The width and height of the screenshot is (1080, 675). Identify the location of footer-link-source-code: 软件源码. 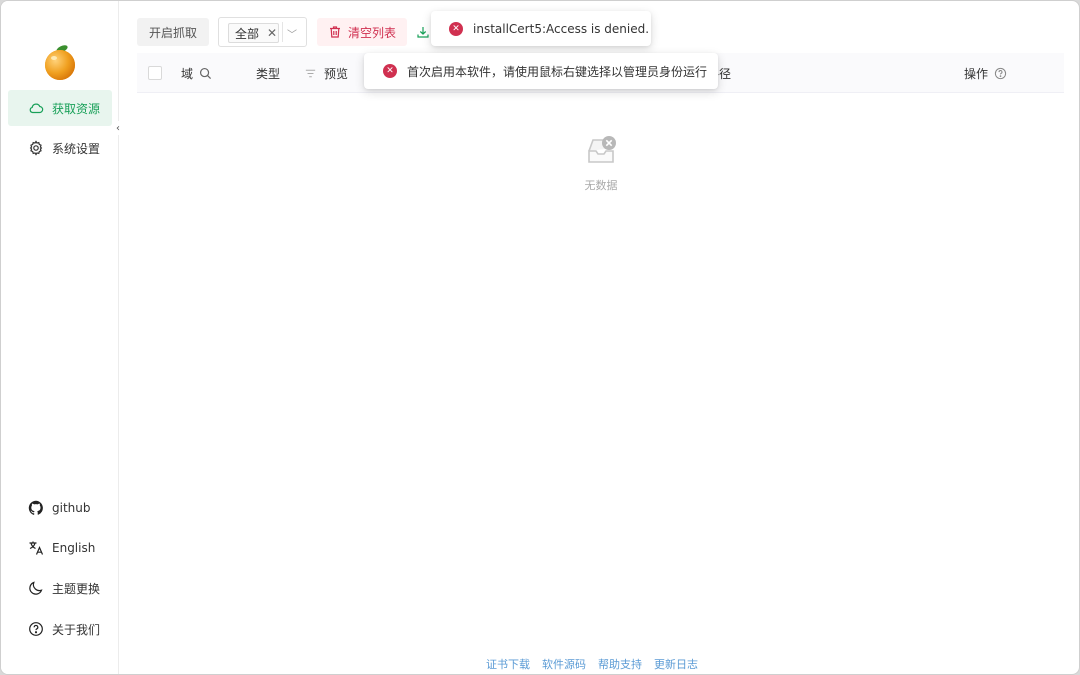
(564, 664).